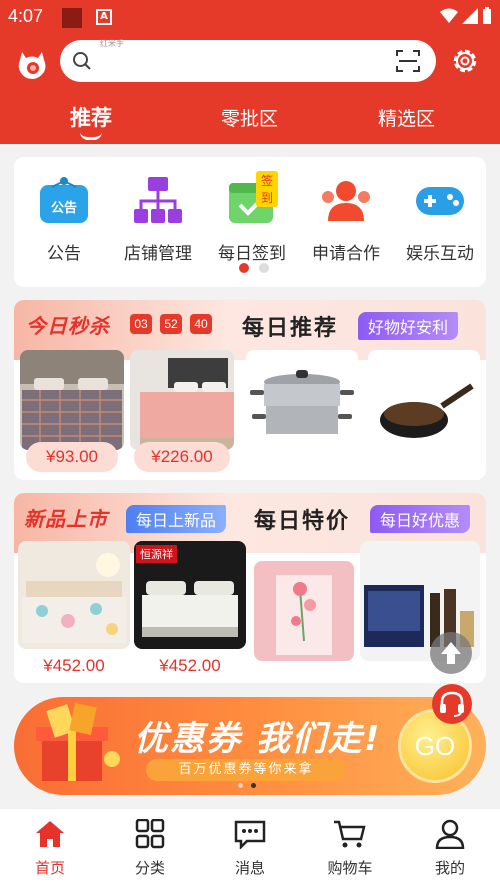 This screenshot has height=888, width=500. What do you see at coordinates (252, 199) in the screenshot?
I see `daily-checkin-icon: 签到` at bounding box center [252, 199].